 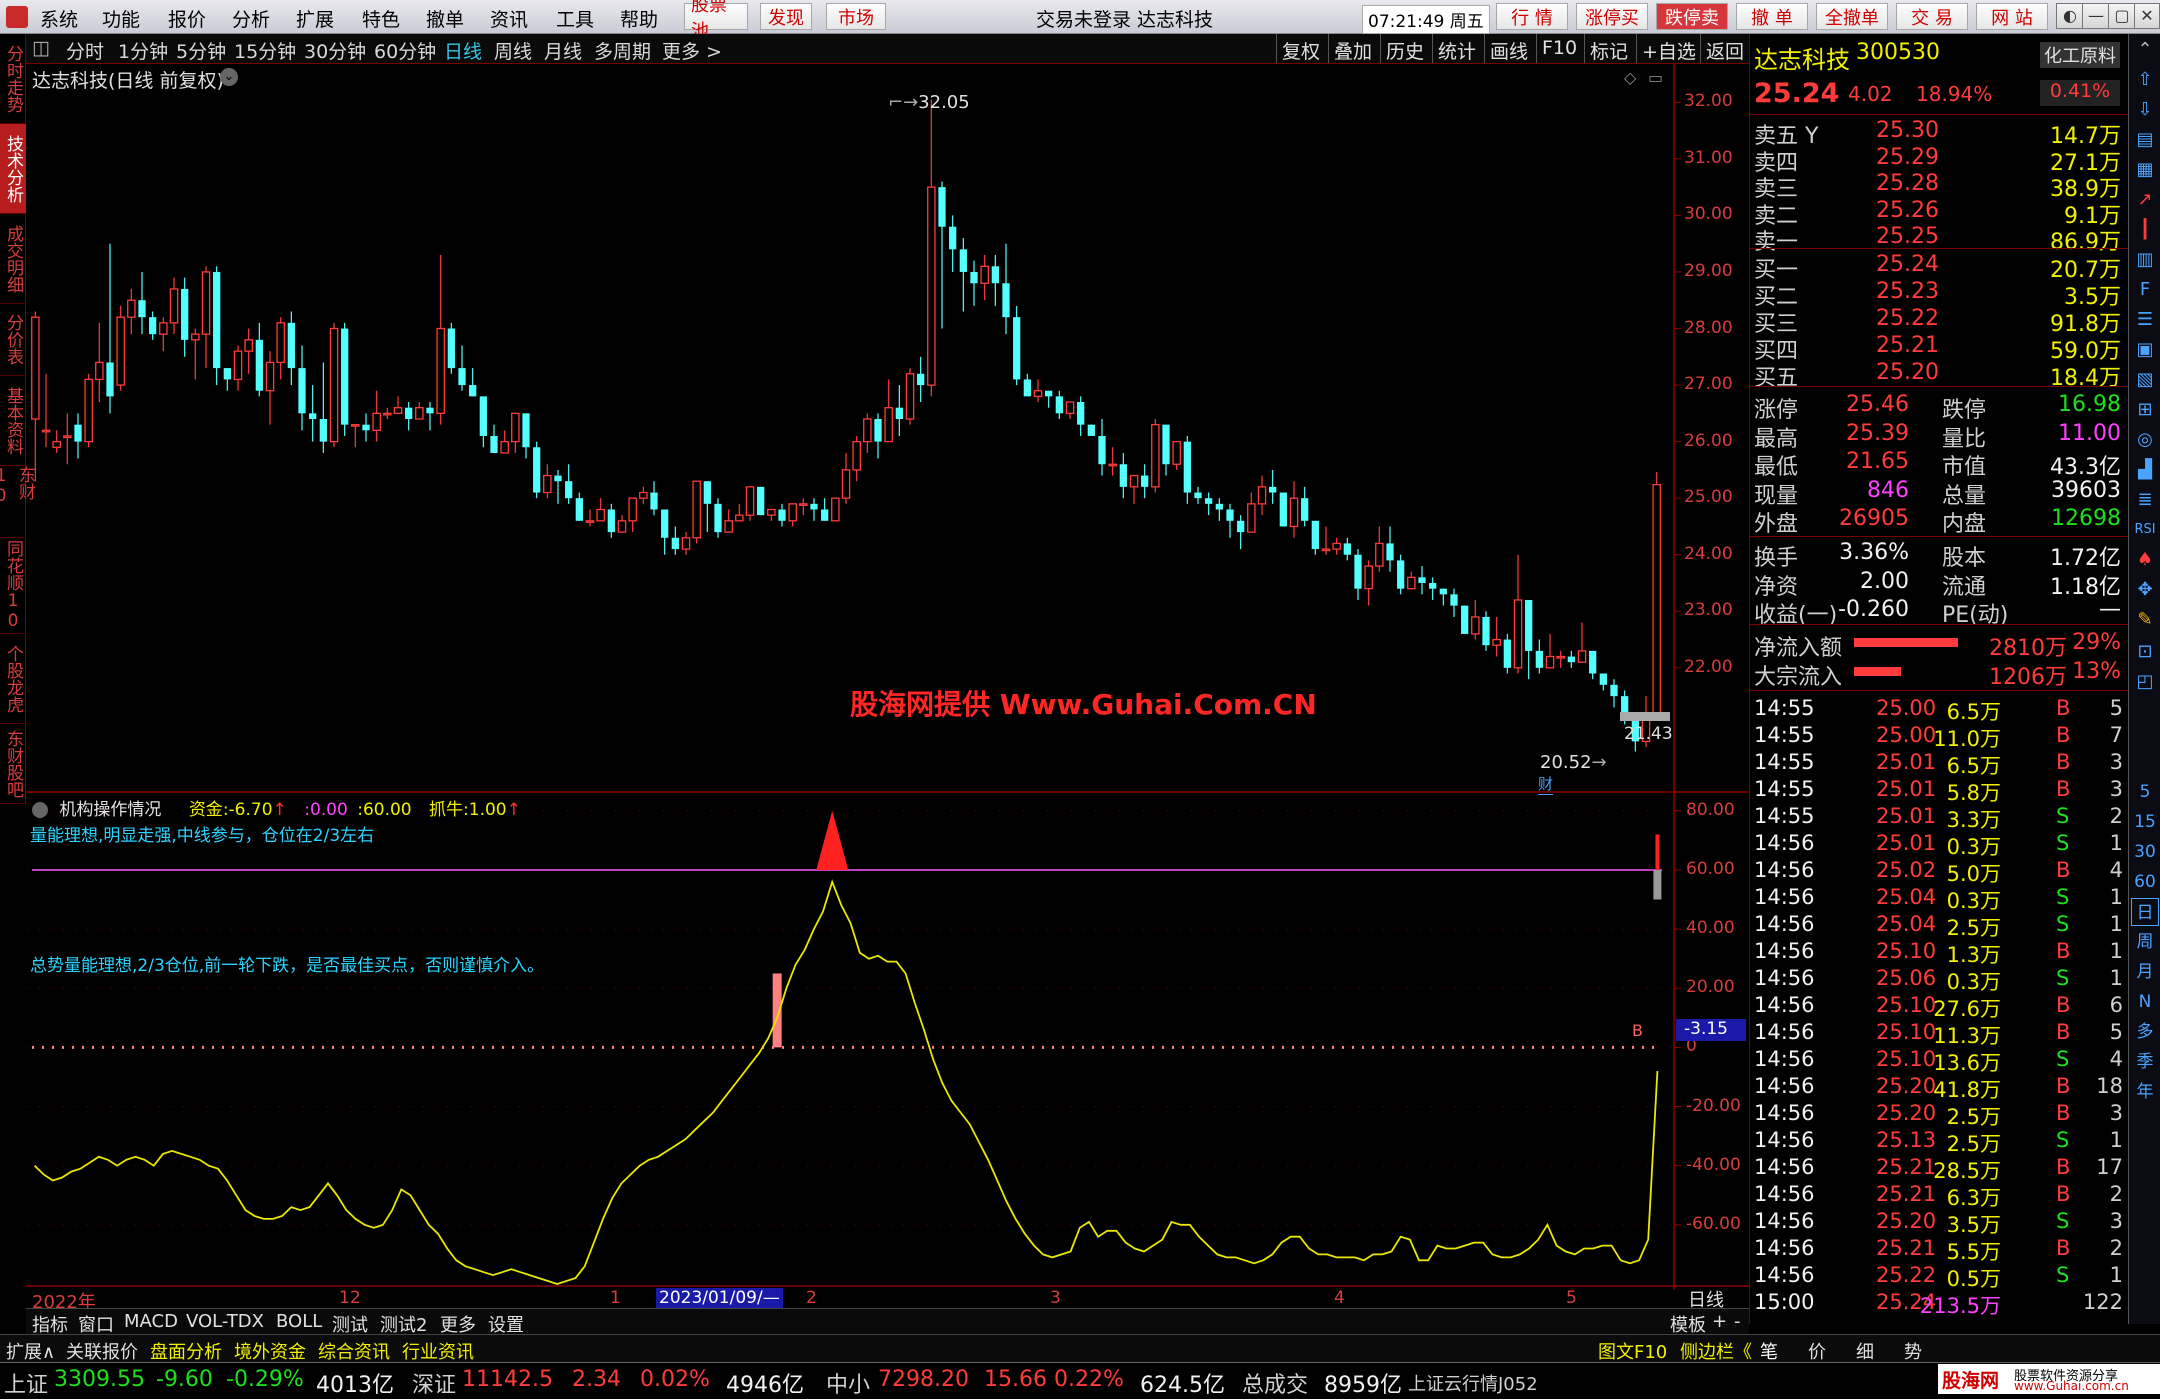 I want to click on finance-badge: 财, so click(x=1546, y=784).